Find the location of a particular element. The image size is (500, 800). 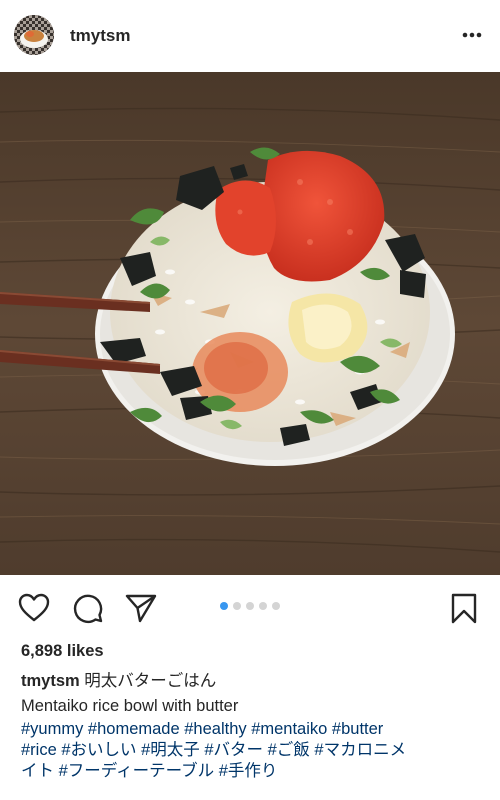

share-icon is located at coordinates (141, 608).